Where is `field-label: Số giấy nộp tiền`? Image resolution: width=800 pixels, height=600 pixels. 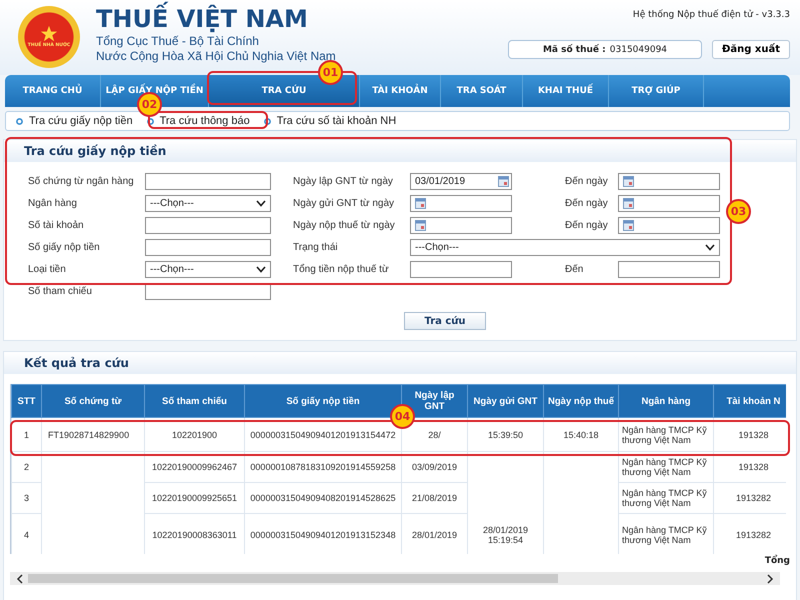
field-label: Số giấy nộp tiền is located at coordinates (64, 247).